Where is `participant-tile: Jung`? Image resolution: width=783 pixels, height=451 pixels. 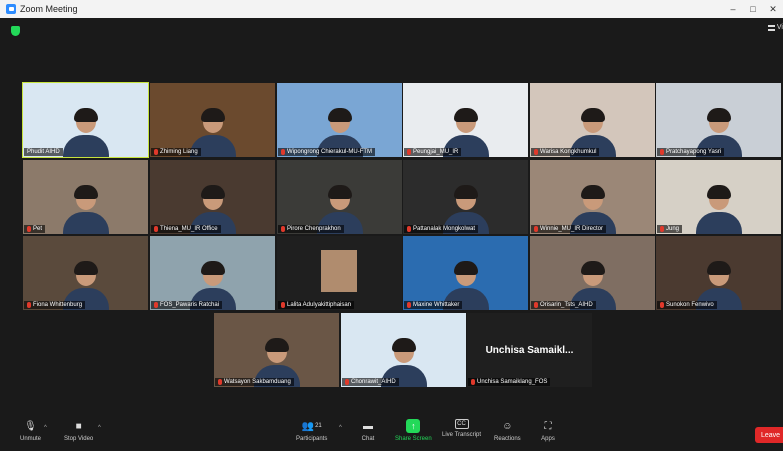
participant-tile: Jung is located at coordinates (718, 197).